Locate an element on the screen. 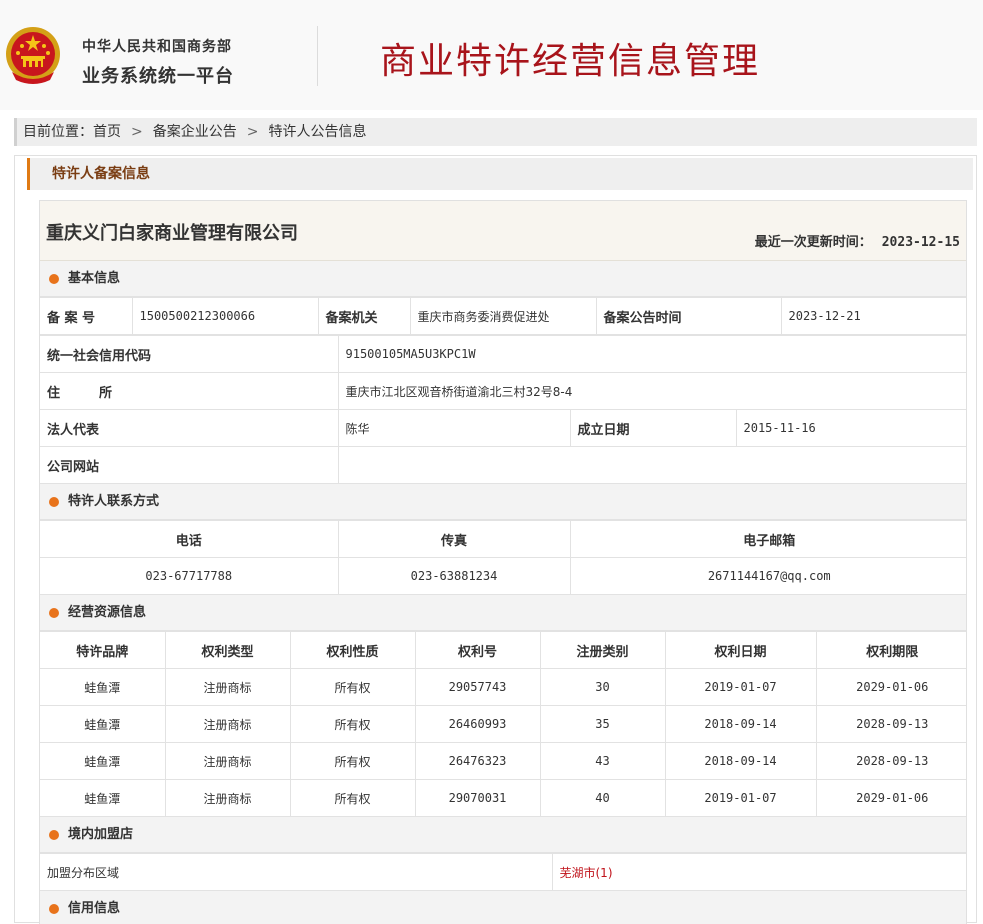 The width and height of the screenshot is (983, 924). address-label: 住 所 is located at coordinates (189, 391).